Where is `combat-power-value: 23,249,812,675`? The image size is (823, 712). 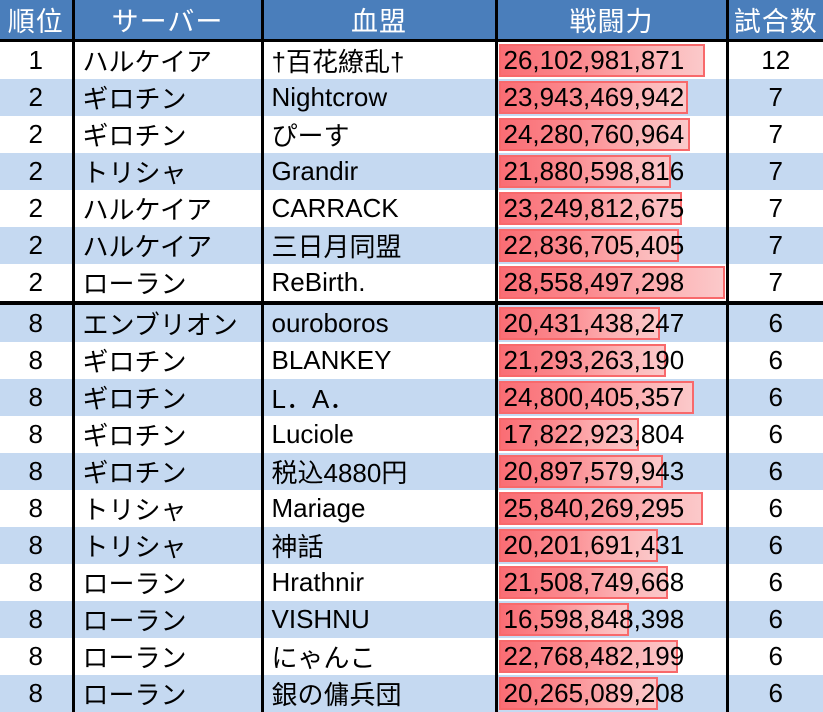 combat-power-value: 23,249,812,675 is located at coordinates (612, 208).